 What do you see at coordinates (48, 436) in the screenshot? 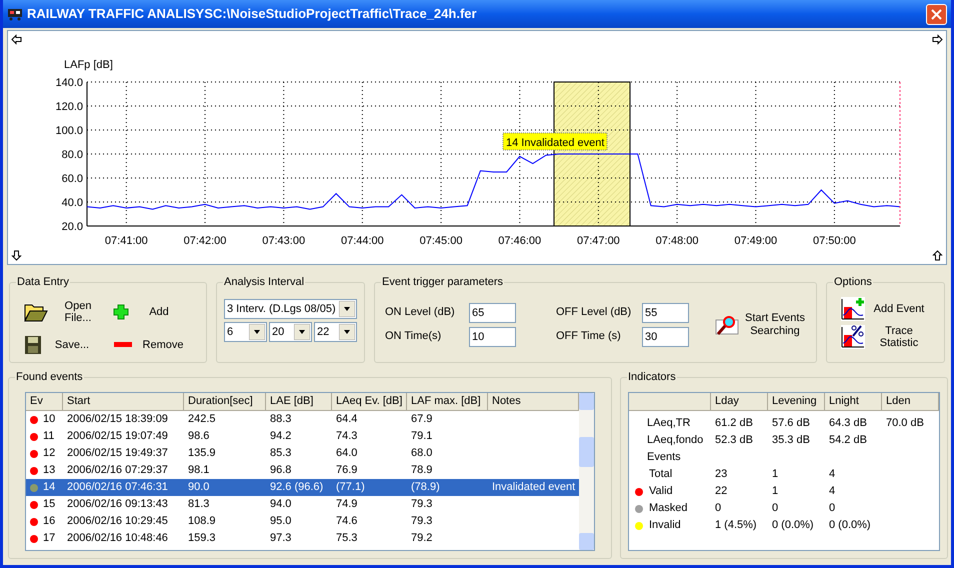
I see `table-cell-text: 11` at bounding box center [48, 436].